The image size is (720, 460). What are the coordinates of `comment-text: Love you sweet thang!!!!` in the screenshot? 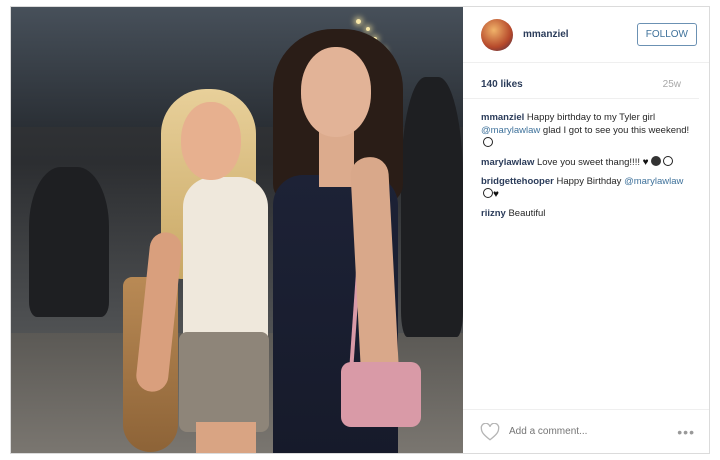 It's located at (587, 162).